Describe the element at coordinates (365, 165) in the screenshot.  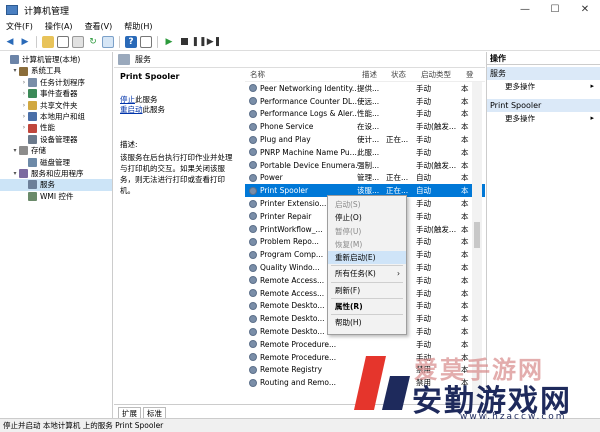
I see `service-row: Portable Device Enumera... 强制... 手动(触发... 本` at that location.